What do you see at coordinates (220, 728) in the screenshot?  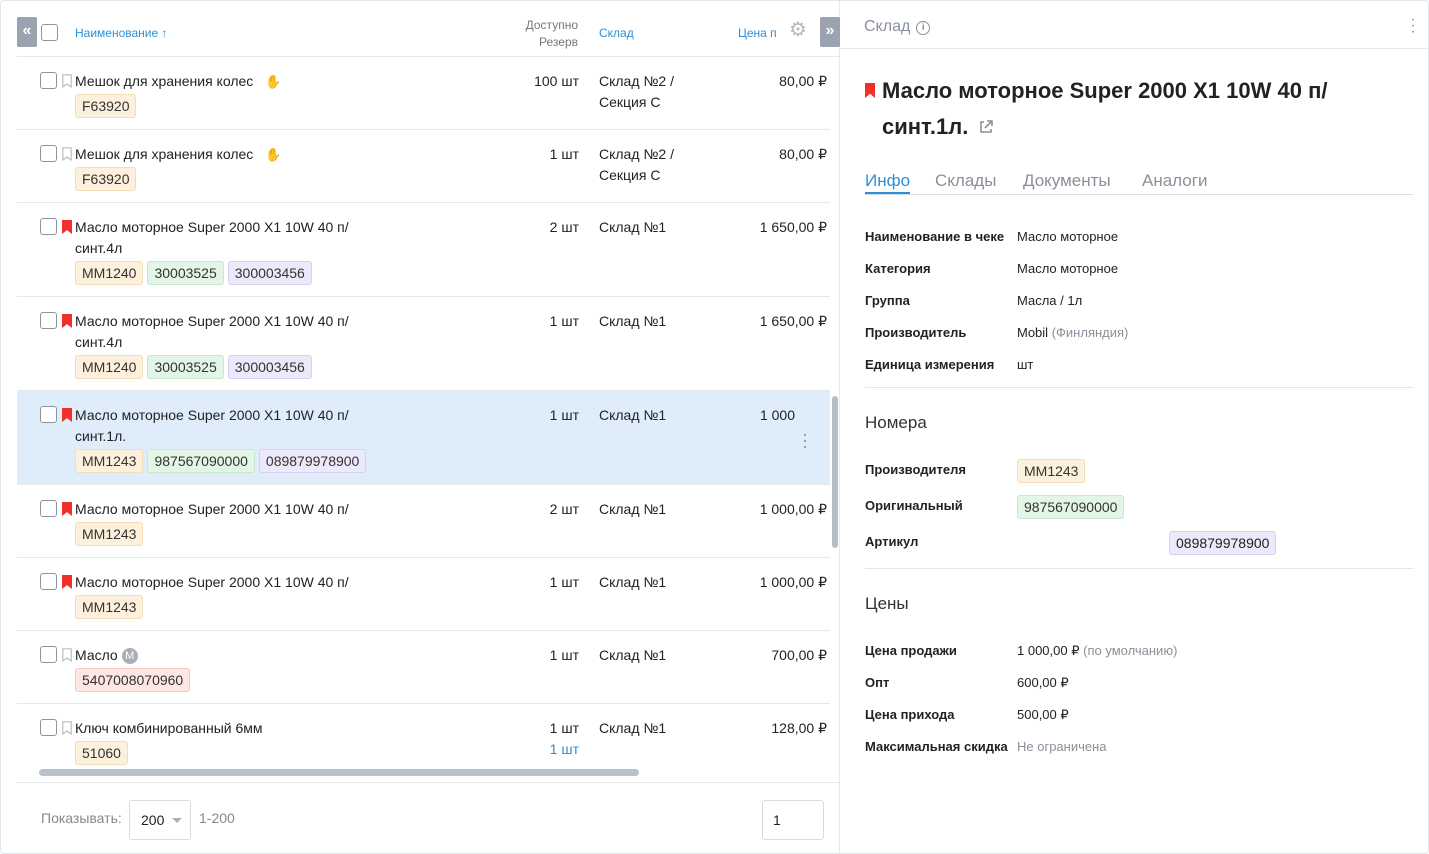 I see `product-name: Ключ комбинированный 6мм` at bounding box center [220, 728].